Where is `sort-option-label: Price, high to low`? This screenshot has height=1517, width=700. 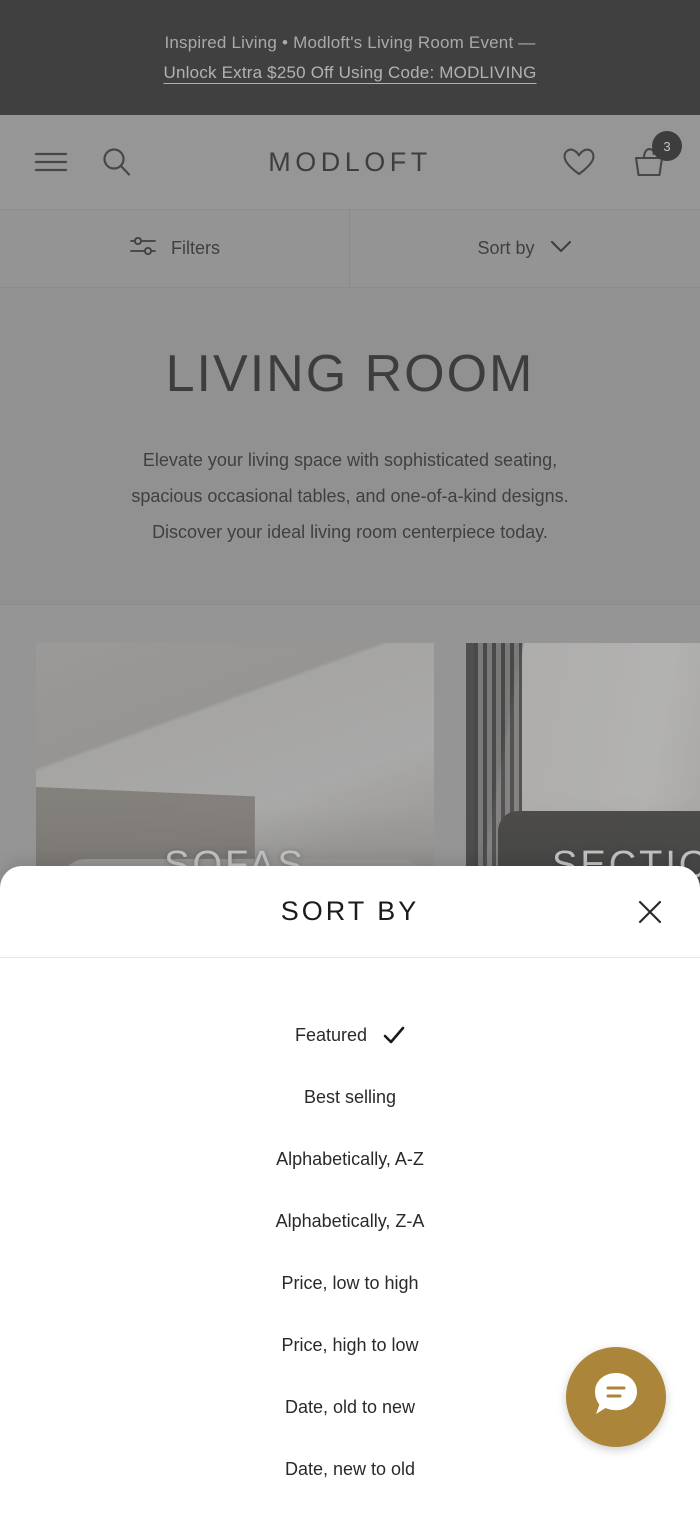
sort-option-label: Price, high to low is located at coordinates (350, 1344).